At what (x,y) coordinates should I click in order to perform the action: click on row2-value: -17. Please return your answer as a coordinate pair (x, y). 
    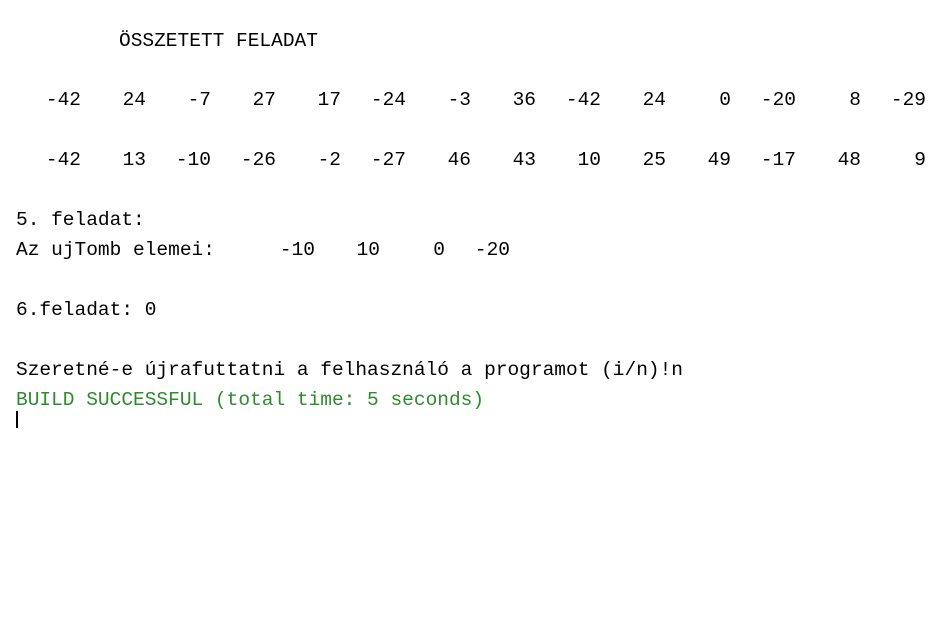
    Looking at the image, I should click on (778, 160).